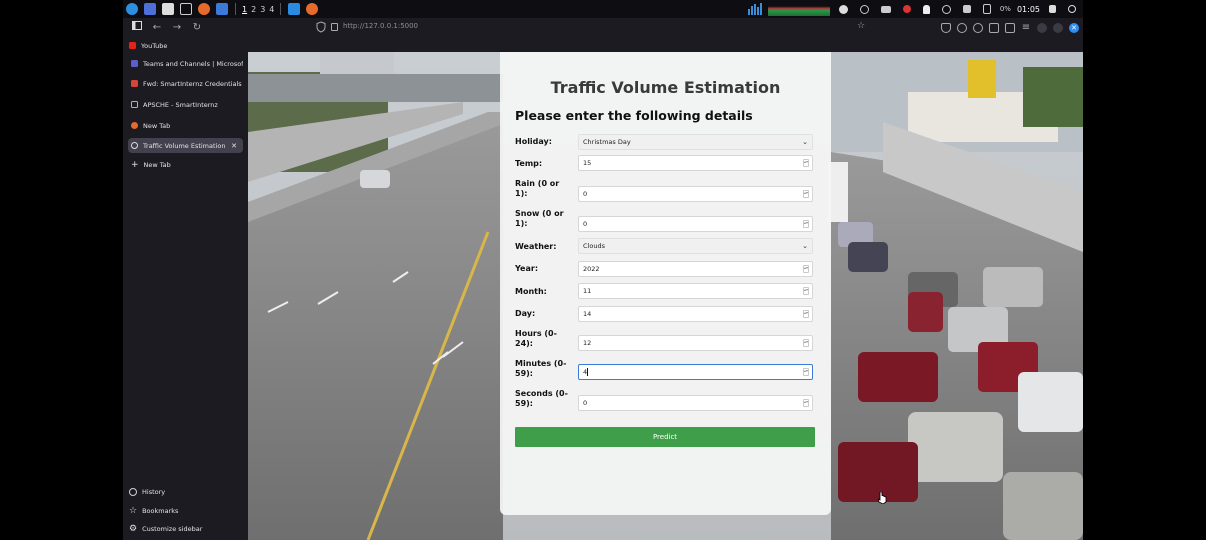 Image resolution: width=1206 pixels, height=540 pixels. Describe the element at coordinates (587, 343) in the screenshot. I see `hours-value: 12` at that location.